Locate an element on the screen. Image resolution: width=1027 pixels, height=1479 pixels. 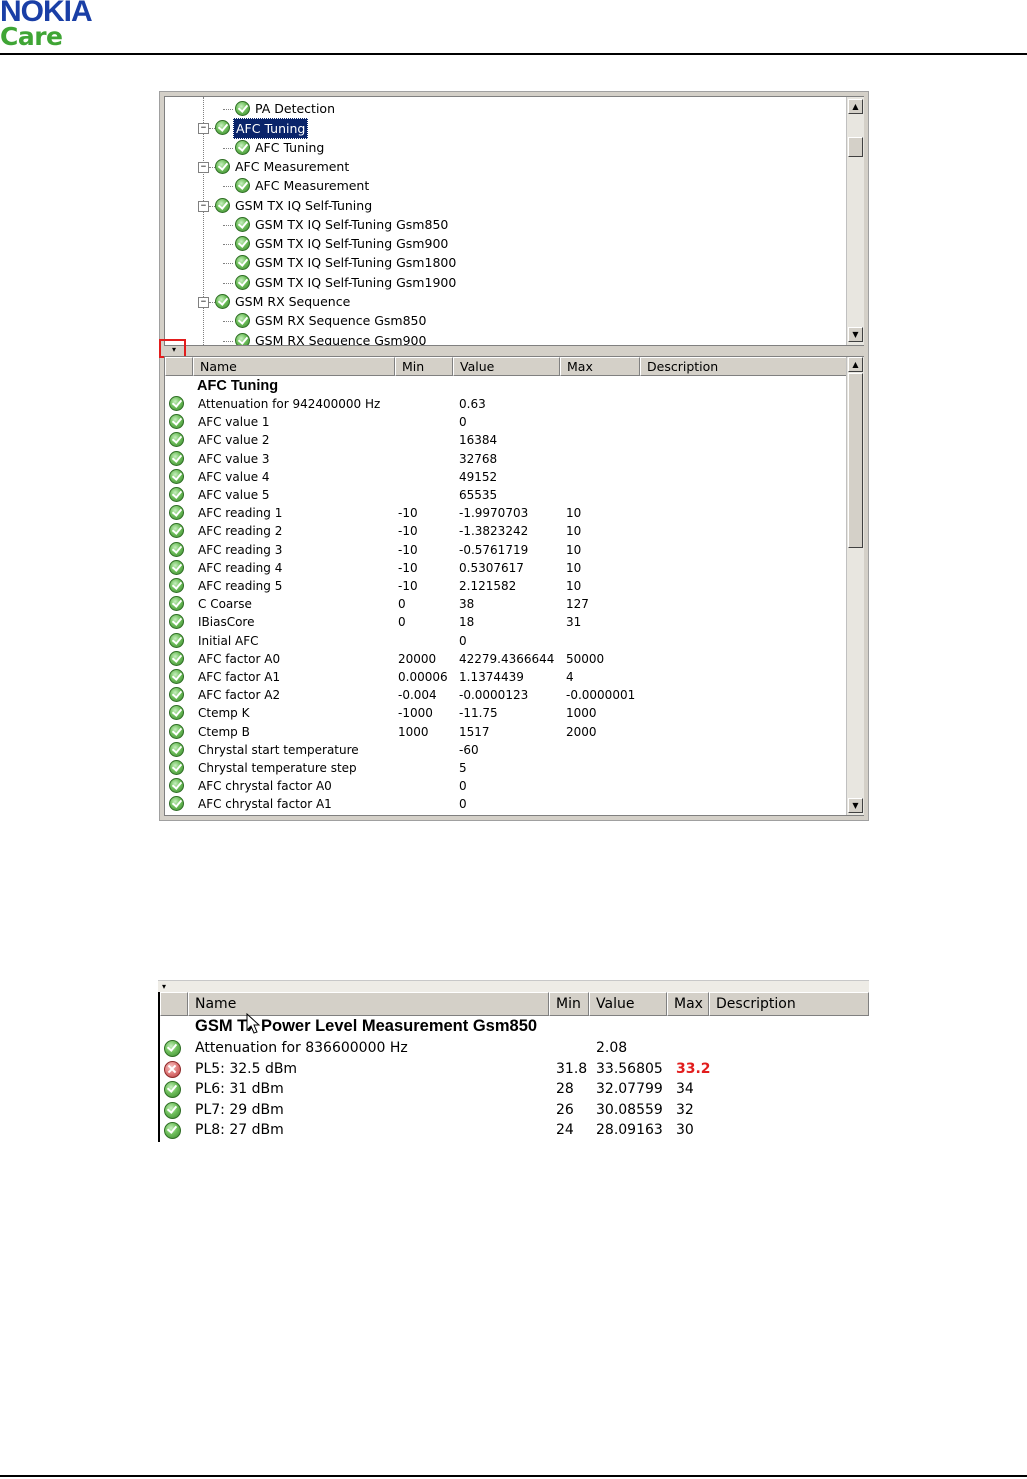
table-row: Ctemp B 1000 1517 2000 is located at coordinates (505, 732).